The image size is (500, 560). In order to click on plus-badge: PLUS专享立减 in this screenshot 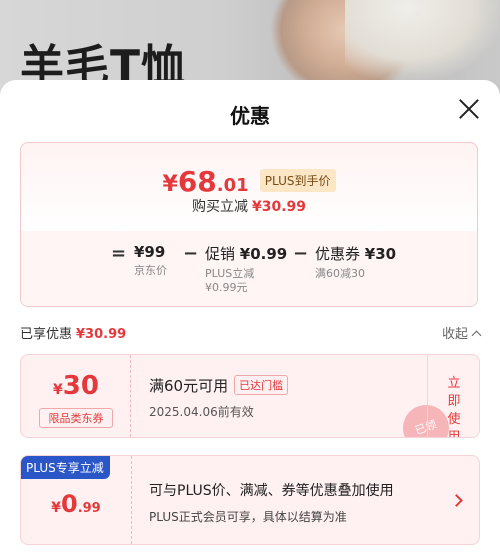, I will do `click(65, 467)`.